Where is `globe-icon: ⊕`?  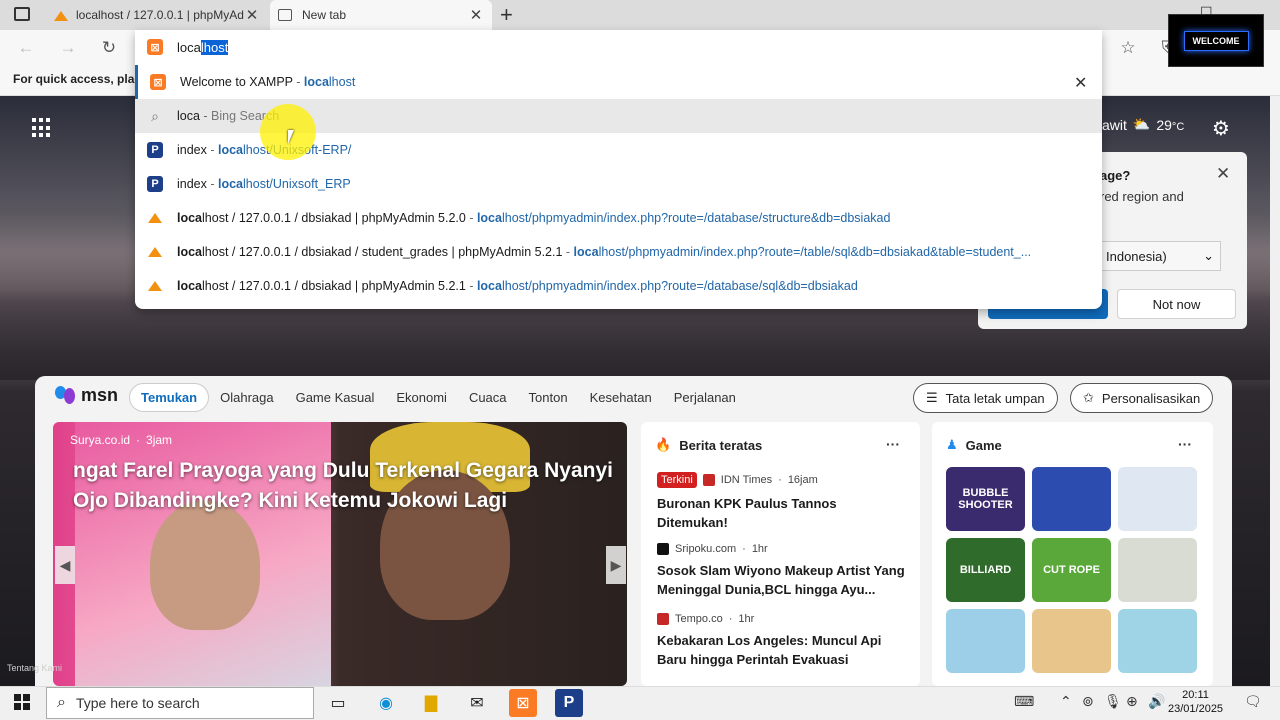
globe-icon: ⊕ is located at coordinates (1132, 701).